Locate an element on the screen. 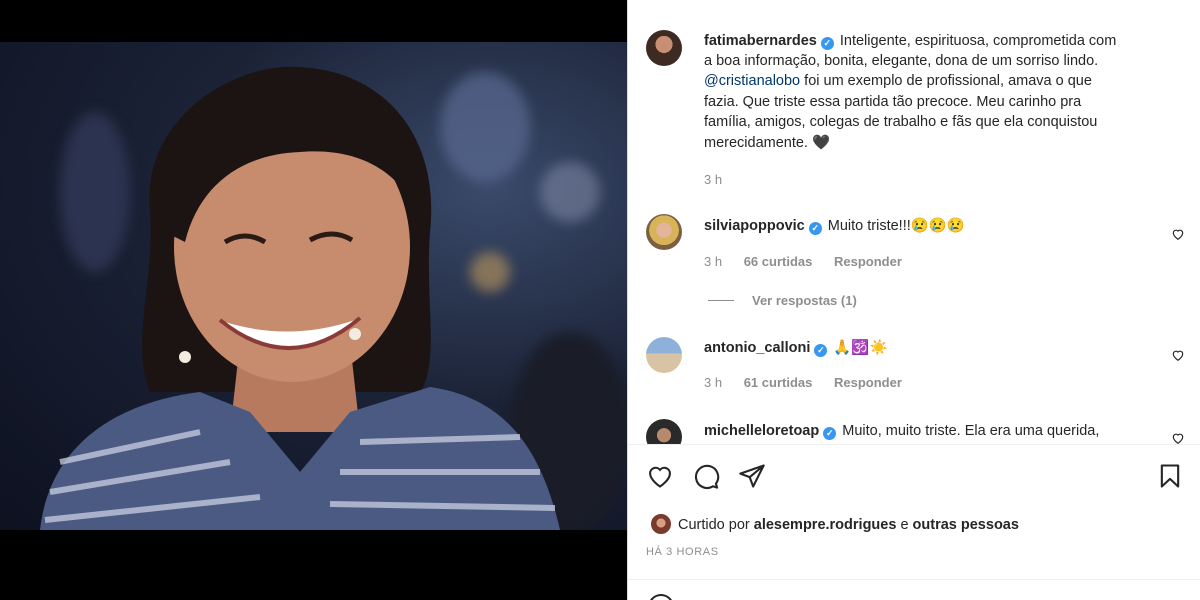 The image size is (1200, 600). caption-text: merecidamente. 🖤 is located at coordinates (767, 143).